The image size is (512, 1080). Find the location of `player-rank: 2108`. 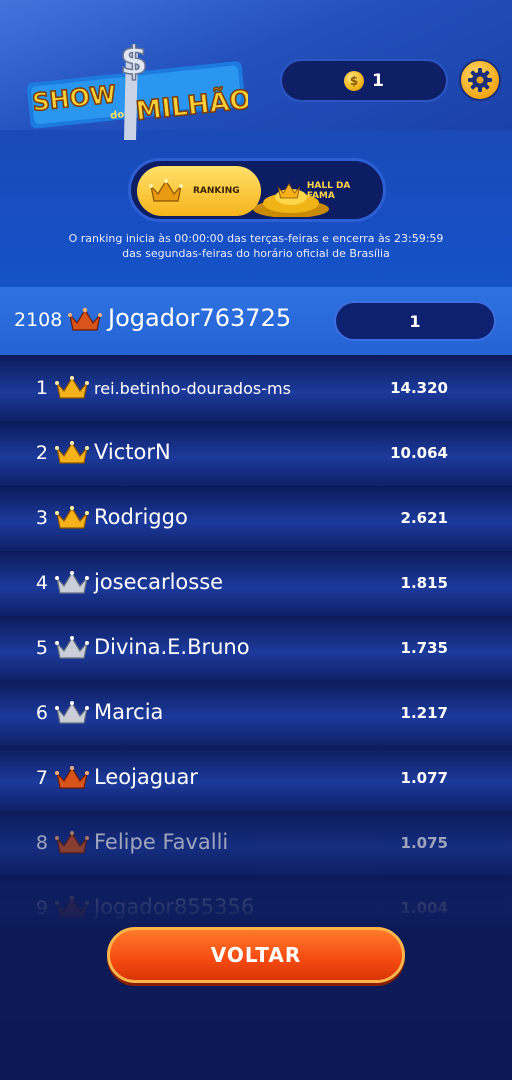

player-rank: 2108 is located at coordinates (38, 320).